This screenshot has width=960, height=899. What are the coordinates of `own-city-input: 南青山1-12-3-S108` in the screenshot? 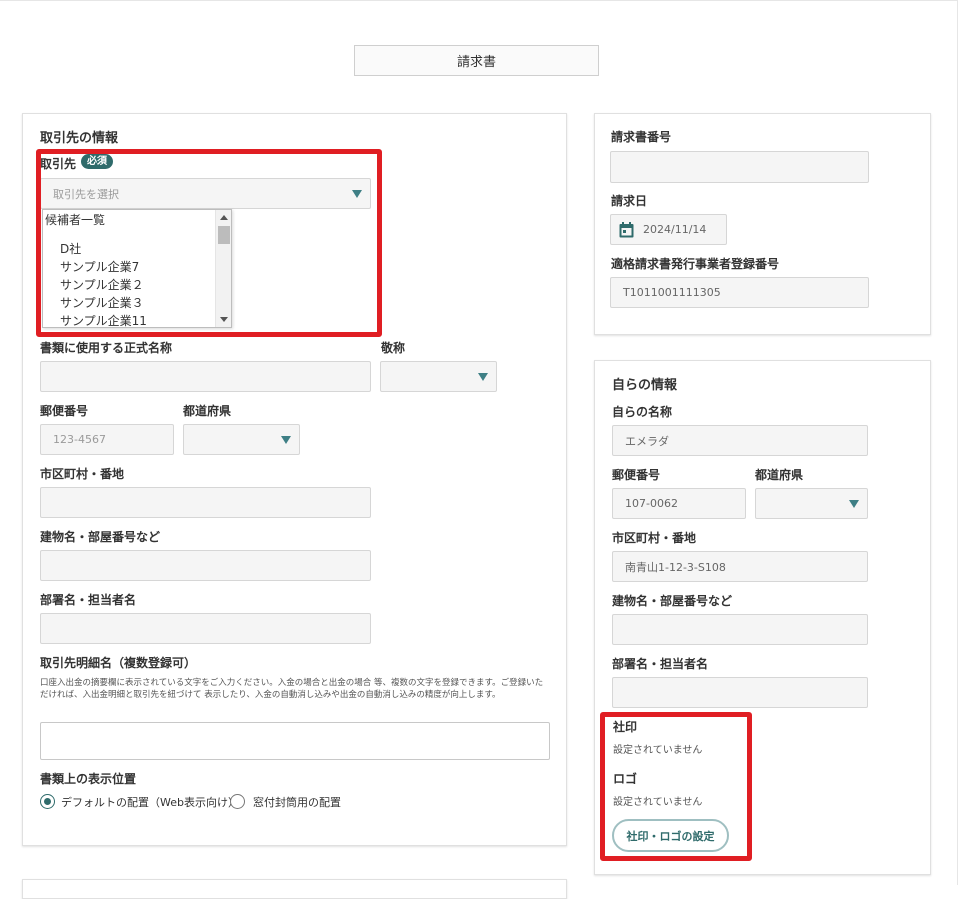 It's located at (740, 566).